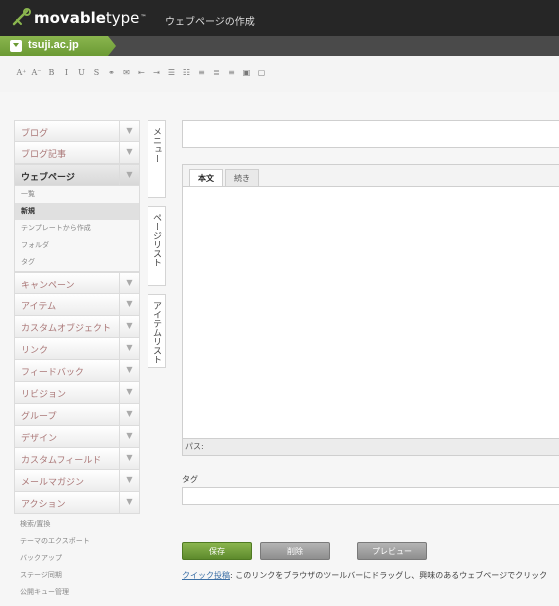 Image resolution: width=559 pixels, height=606 pixels. Describe the element at coordinates (39, 439) in the screenshot. I see `menu-label: デザイン` at that location.